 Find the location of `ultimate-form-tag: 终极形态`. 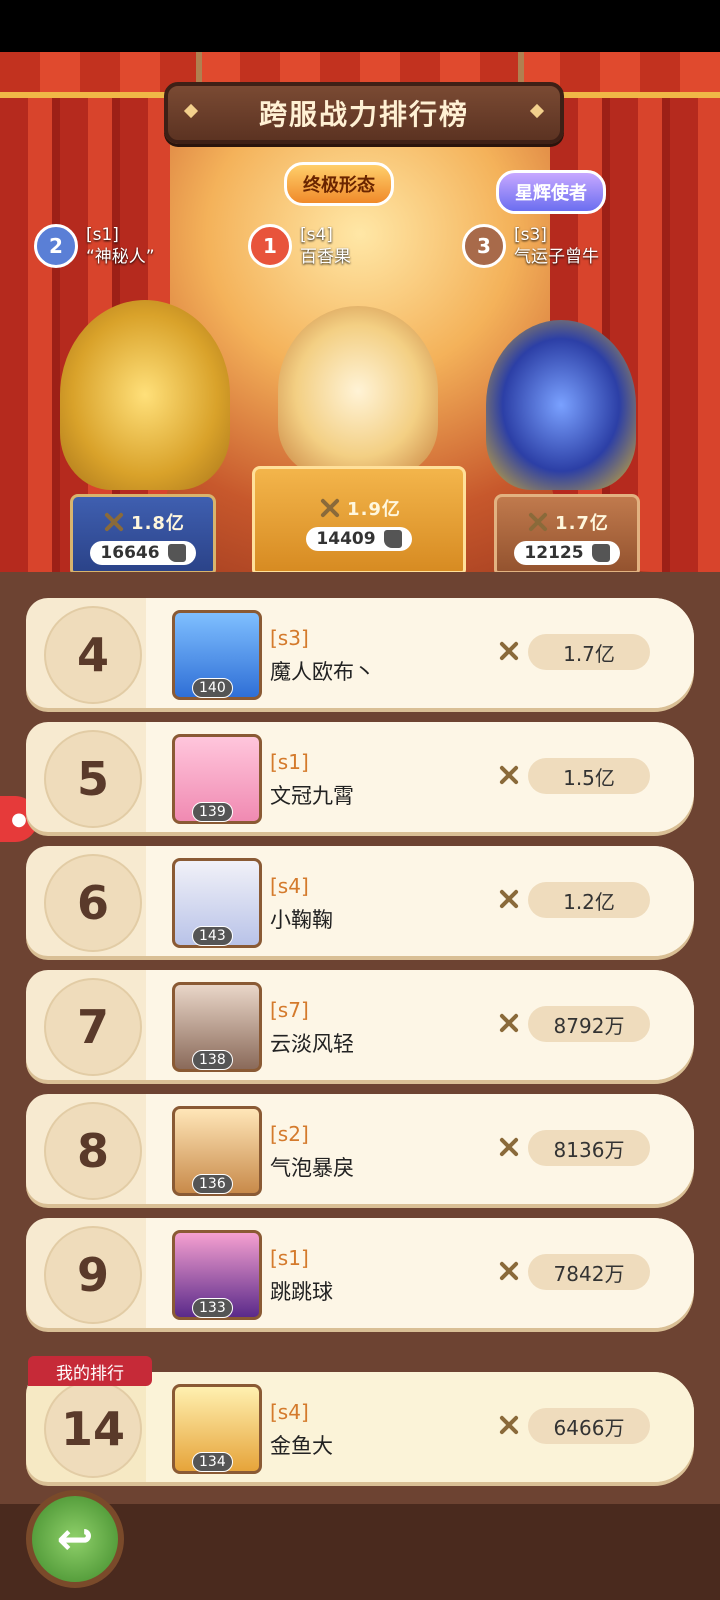

ultimate-form-tag: 终极形态 is located at coordinates (339, 184).